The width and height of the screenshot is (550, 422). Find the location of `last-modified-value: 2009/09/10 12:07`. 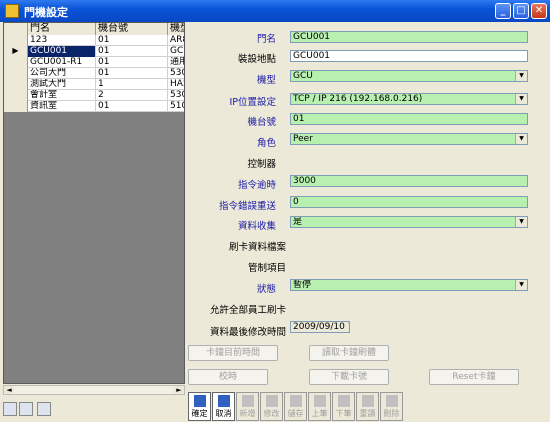

last-modified-value: 2009/09/10 12:07 is located at coordinates (320, 327).